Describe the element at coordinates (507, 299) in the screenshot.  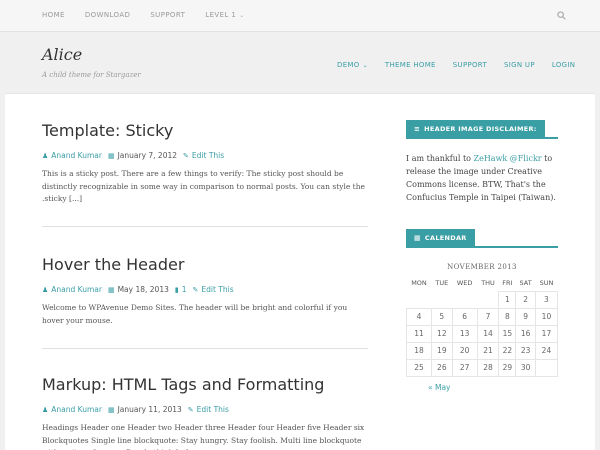
I see `calendar-day: 1` at that location.